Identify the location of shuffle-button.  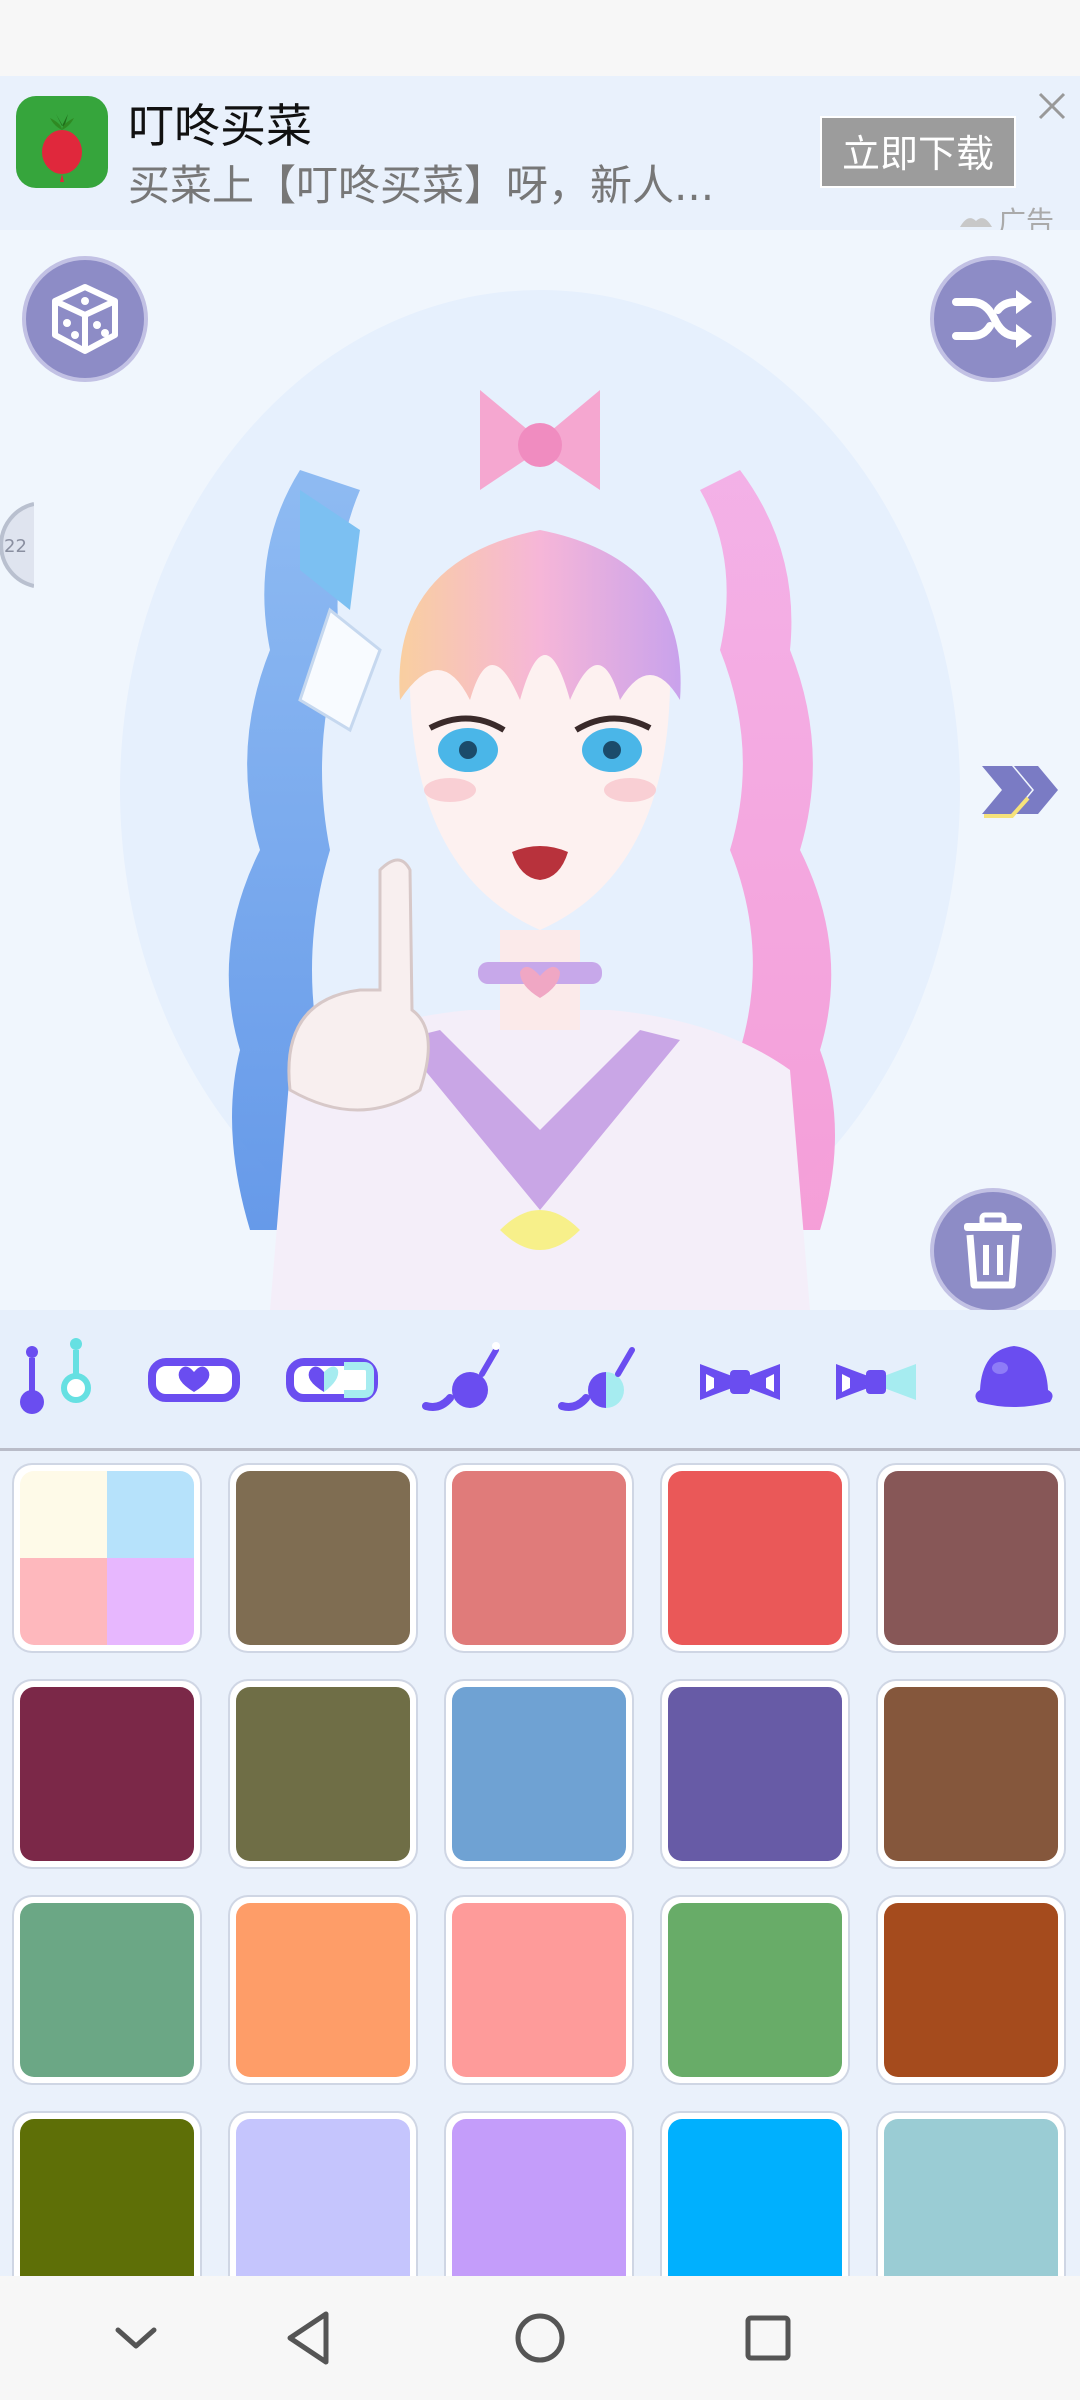
(993, 319).